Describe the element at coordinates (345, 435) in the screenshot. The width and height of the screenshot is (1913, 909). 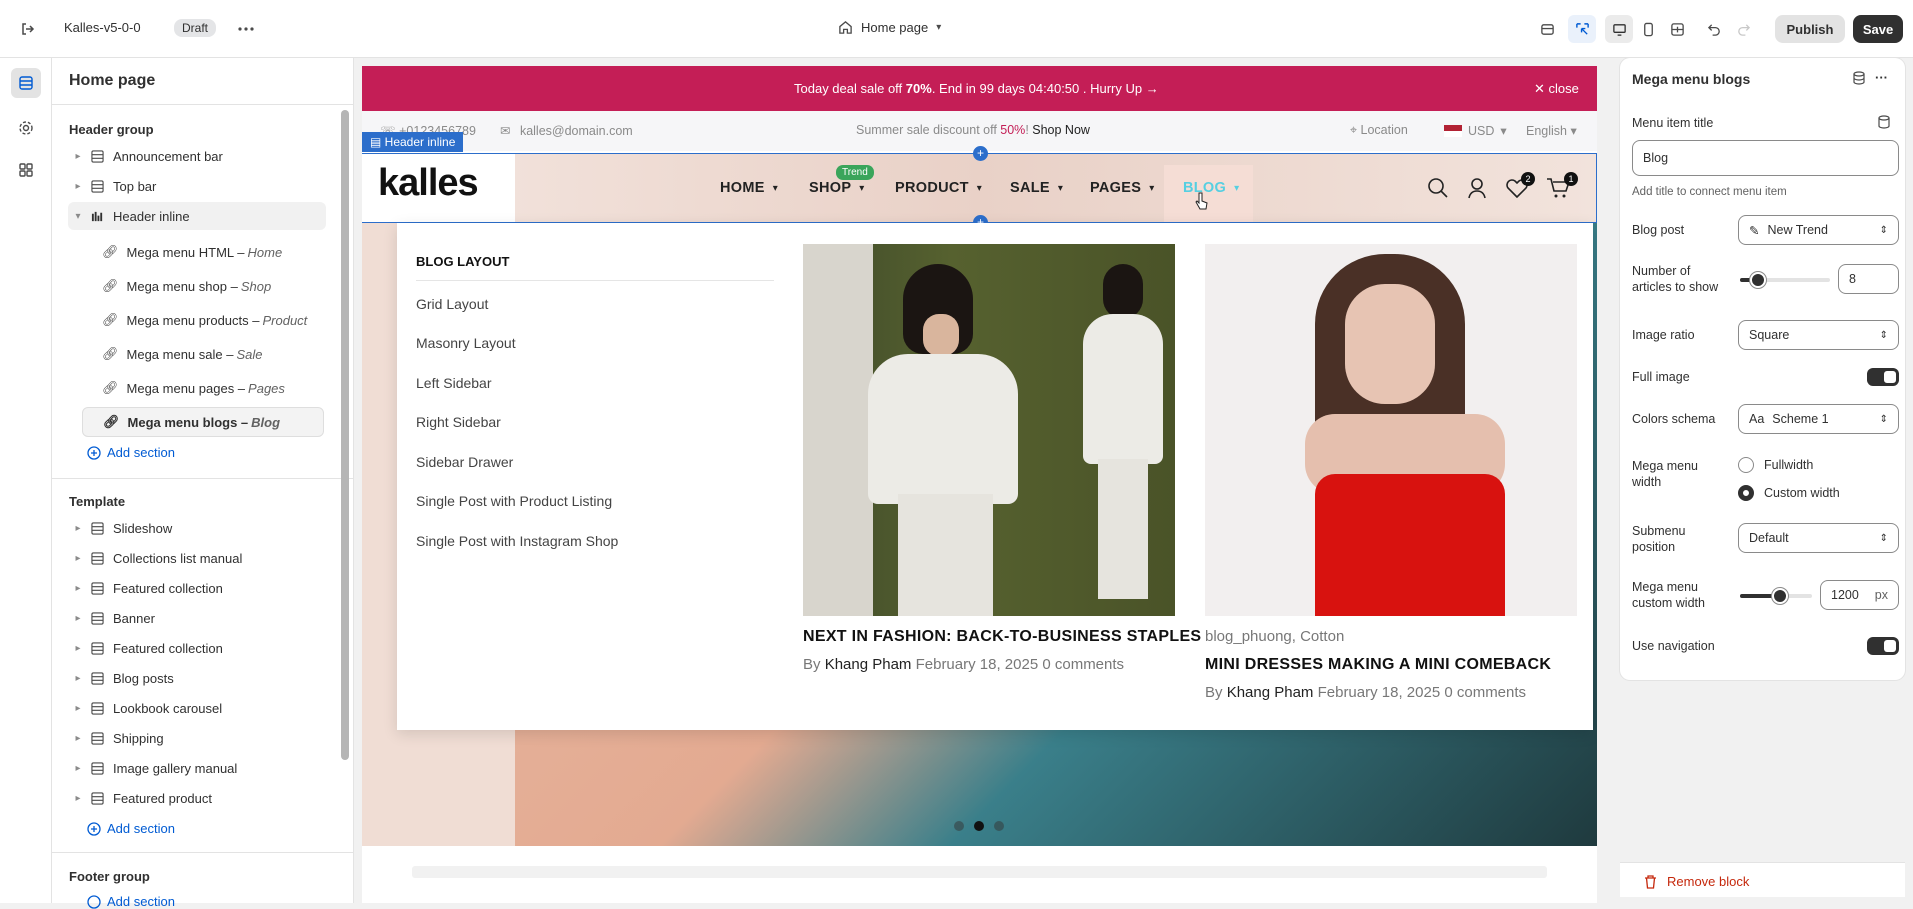
I see `sidebar-scrollbar` at that location.